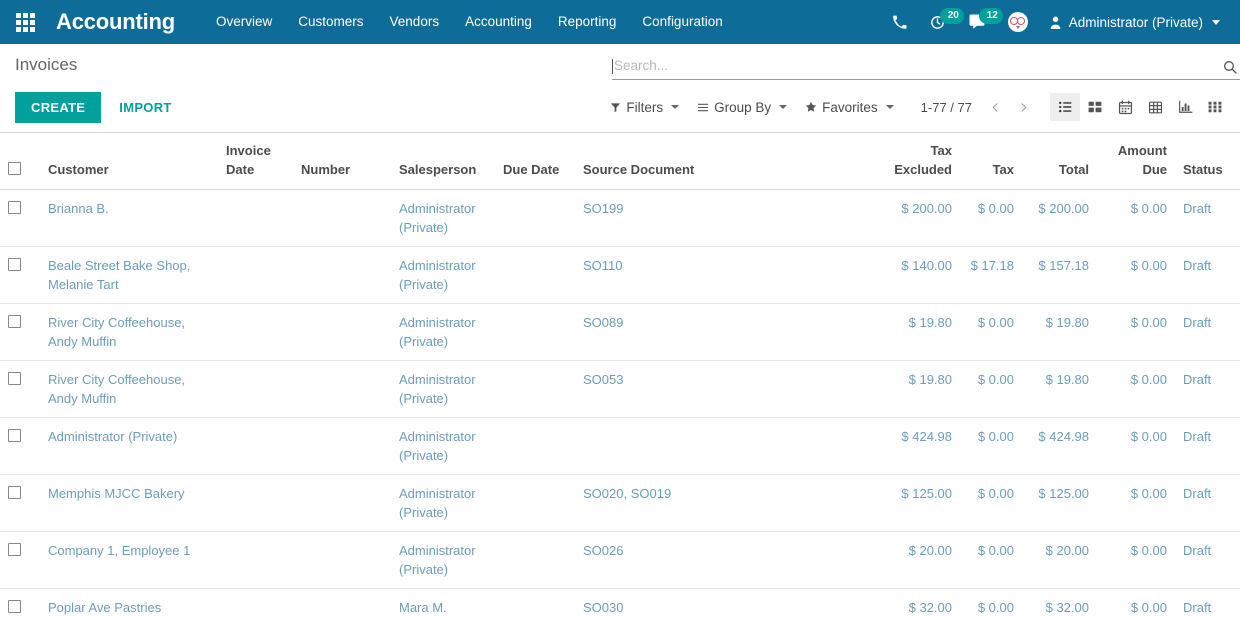  What do you see at coordinates (1207, 161) in the screenshot?
I see `column-header-status: Status` at bounding box center [1207, 161].